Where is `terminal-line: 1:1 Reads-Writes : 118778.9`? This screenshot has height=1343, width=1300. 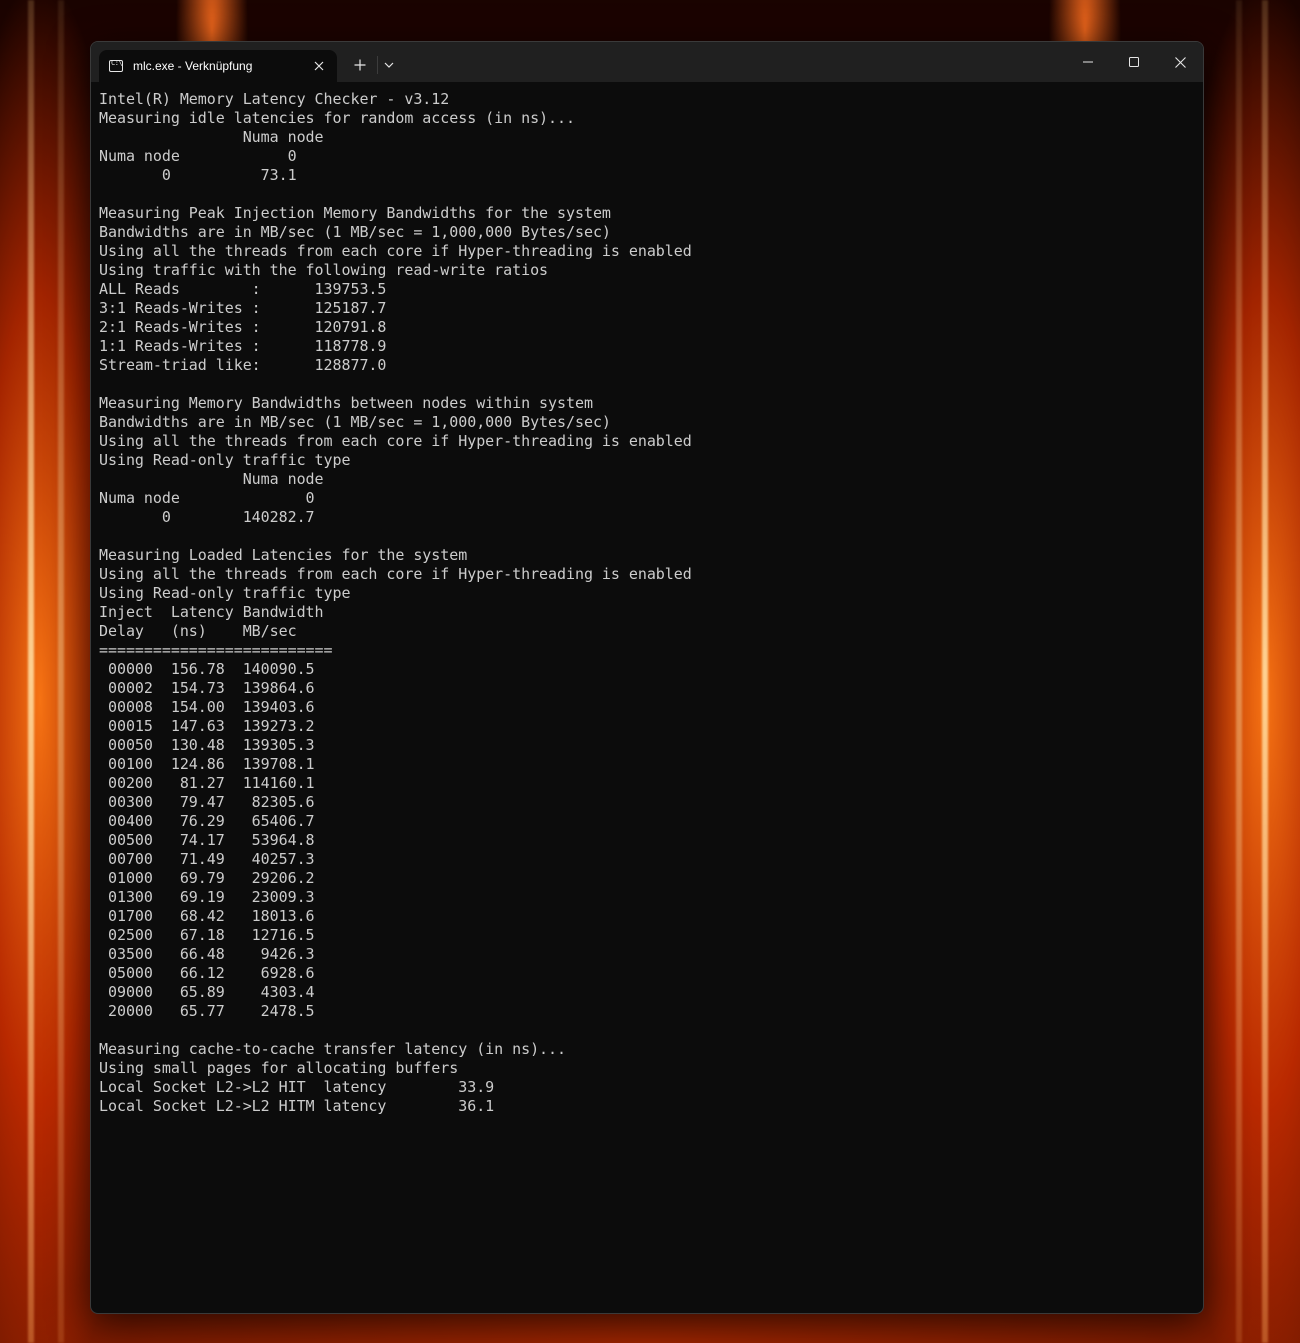
terminal-line: 1:1 Reads-Writes : 118778.9 is located at coordinates (243, 346).